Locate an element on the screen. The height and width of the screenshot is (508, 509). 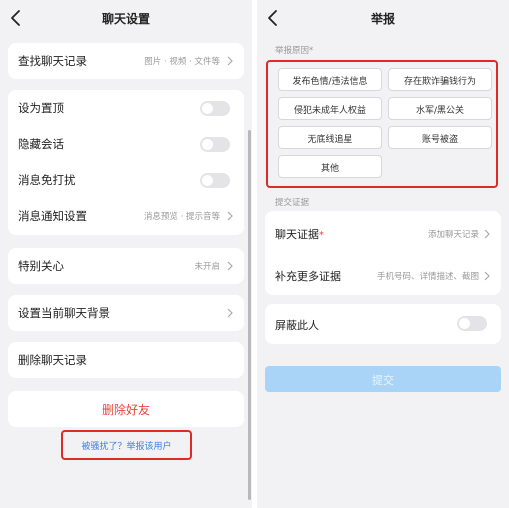
special-care-value: 未开启 is located at coordinates (207, 267).